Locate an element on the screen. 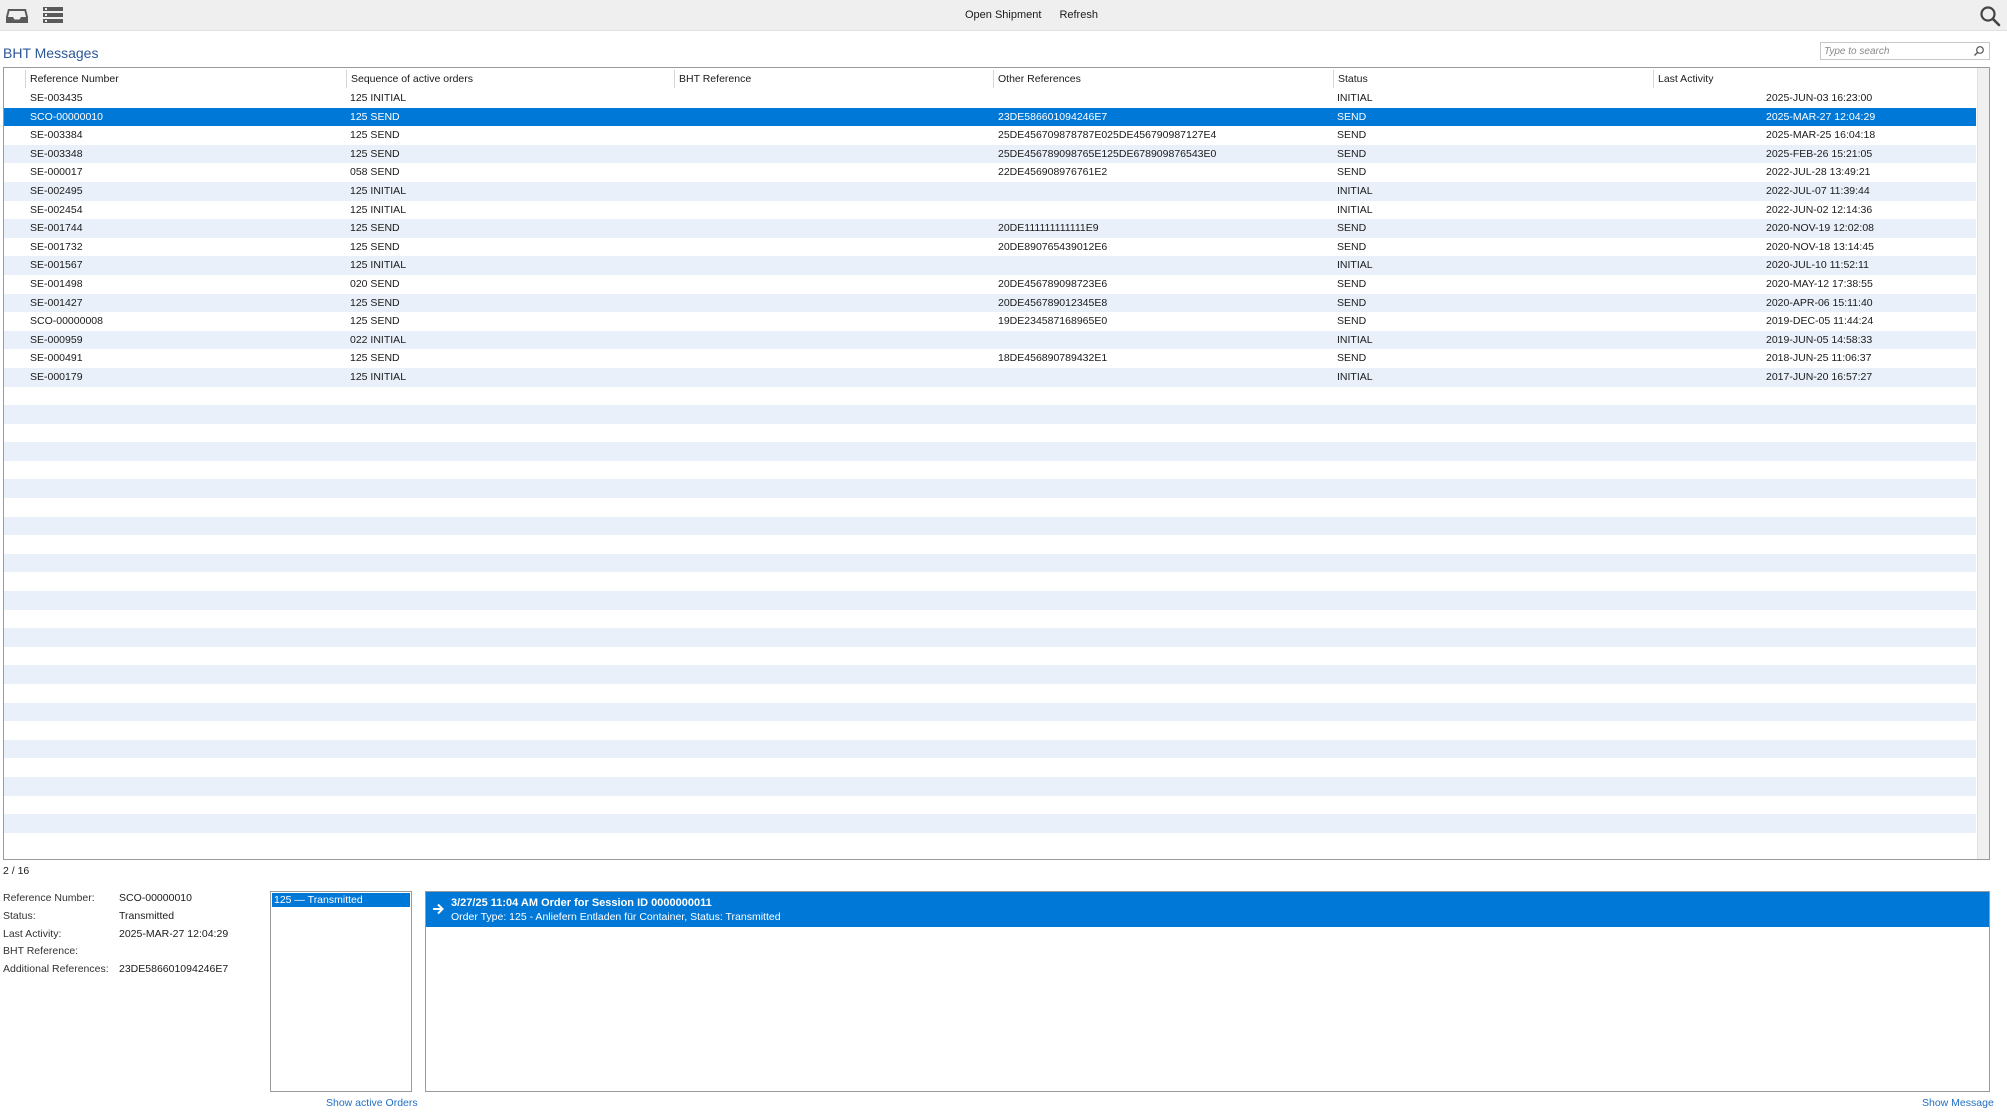 The width and height of the screenshot is (2007, 1116). search-icon is located at coordinates (1990, 16).